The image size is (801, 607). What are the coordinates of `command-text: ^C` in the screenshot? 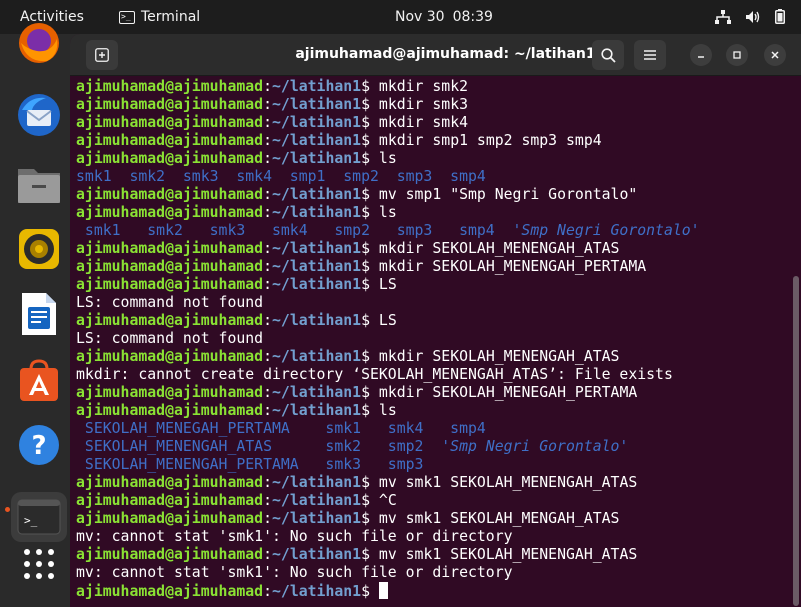 It's located at (387, 500).